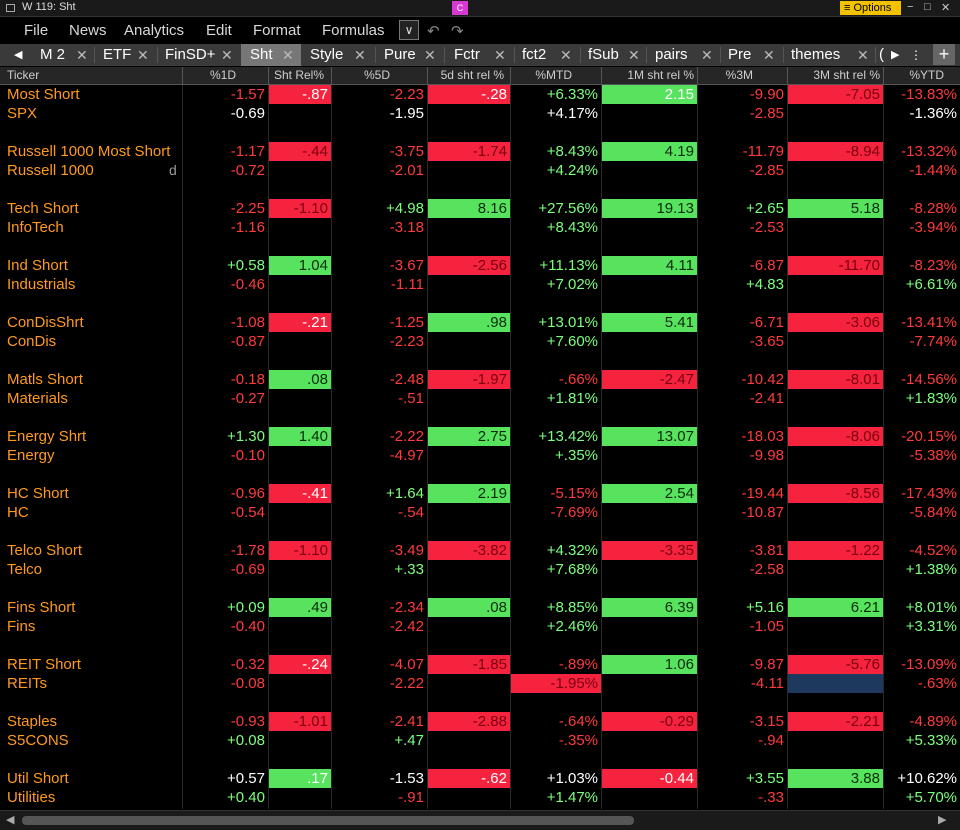 The image size is (960, 830). What do you see at coordinates (742, 322) in the screenshot?
I see `table-cell: -6.71` at bounding box center [742, 322].